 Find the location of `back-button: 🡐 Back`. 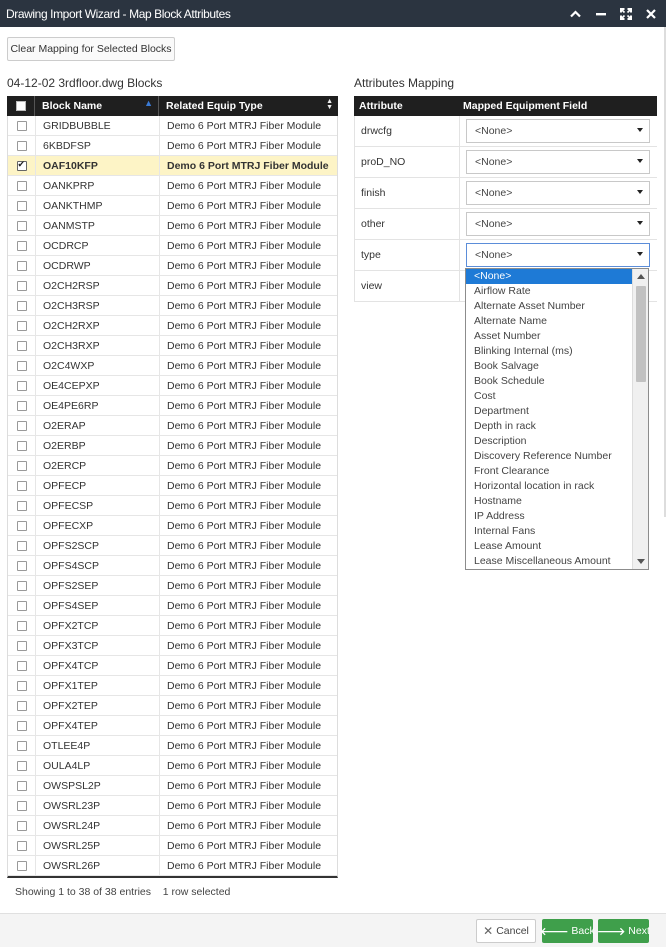

back-button: 🡐 Back is located at coordinates (567, 931).